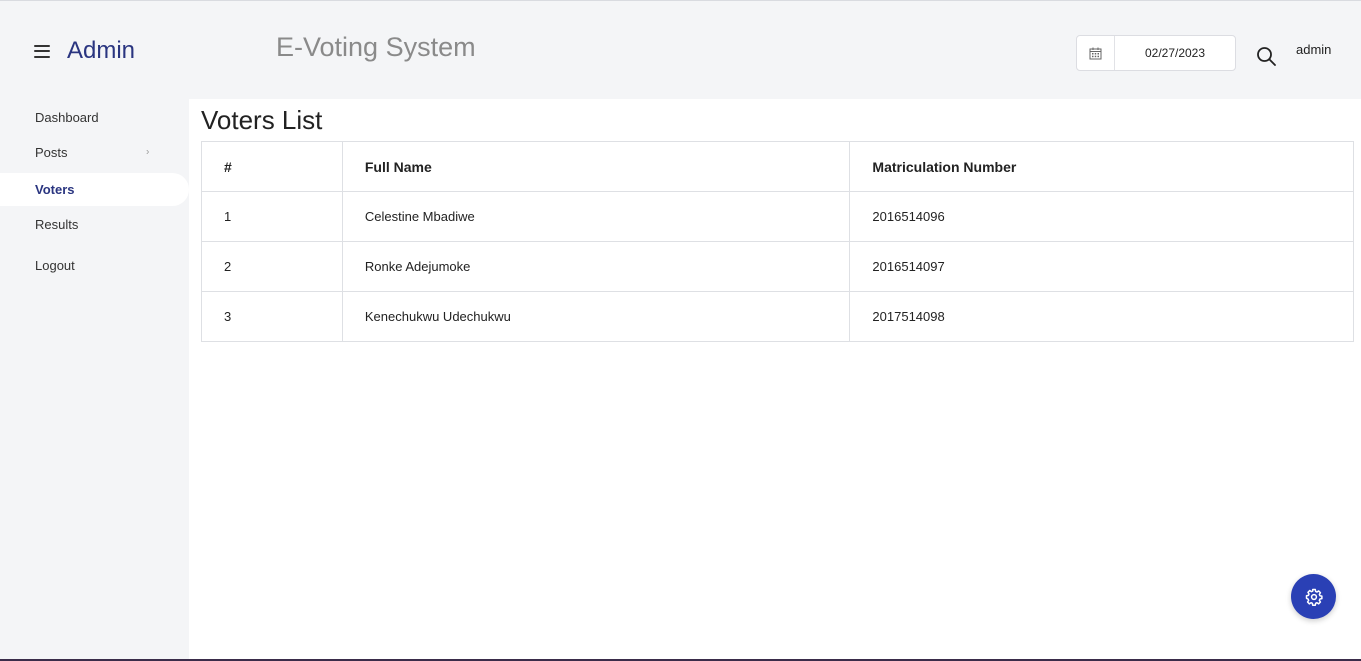  Describe the element at coordinates (148, 152) in the screenshot. I see `chevron-right-icon: ›` at that location.